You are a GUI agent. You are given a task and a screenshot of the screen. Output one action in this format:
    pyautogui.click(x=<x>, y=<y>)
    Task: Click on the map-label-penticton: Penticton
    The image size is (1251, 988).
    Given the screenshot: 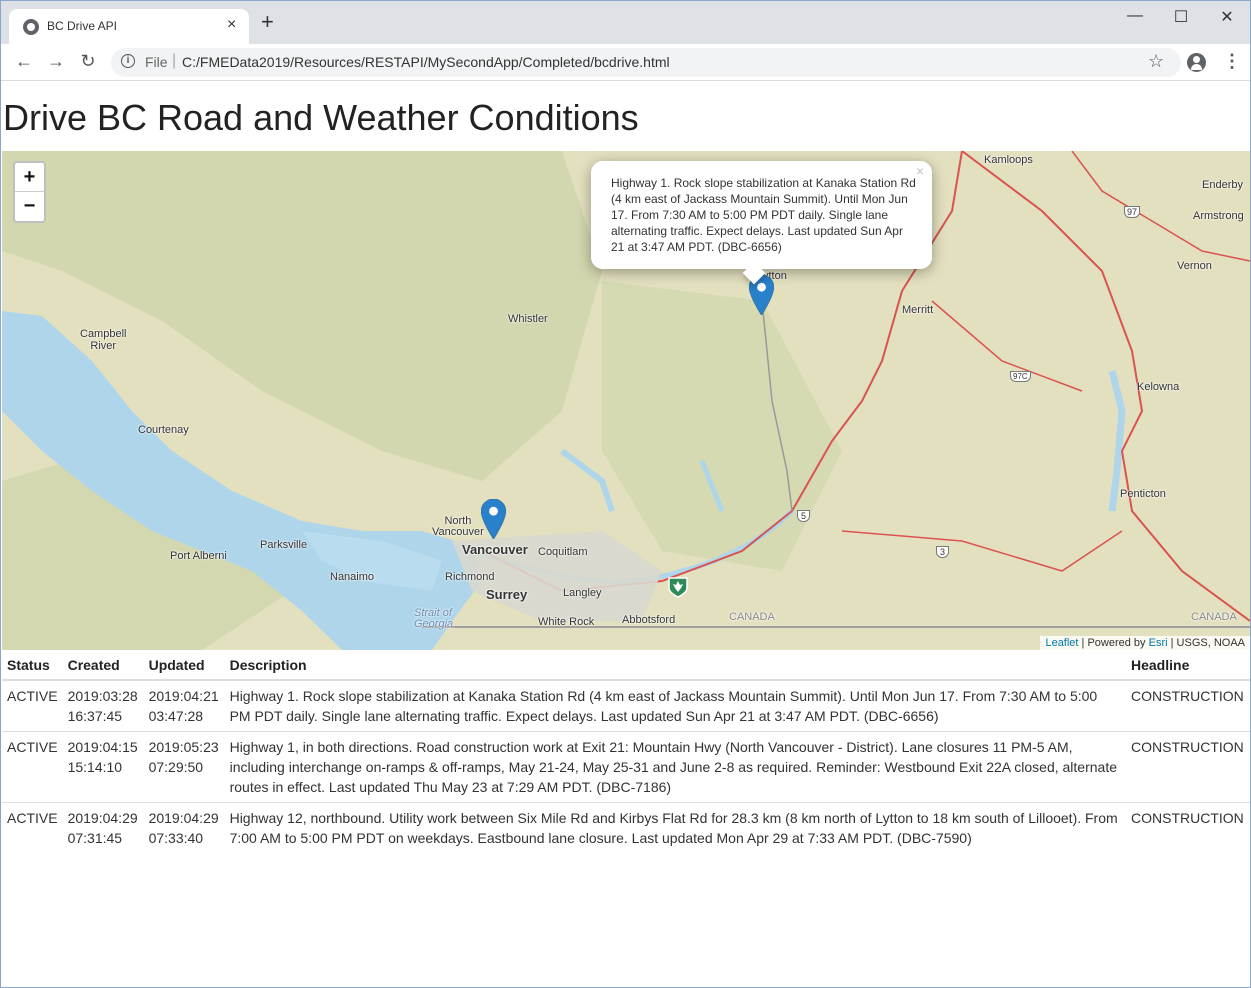 What is the action you would take?
    pyautogui.click(x=1143, y=494)
    